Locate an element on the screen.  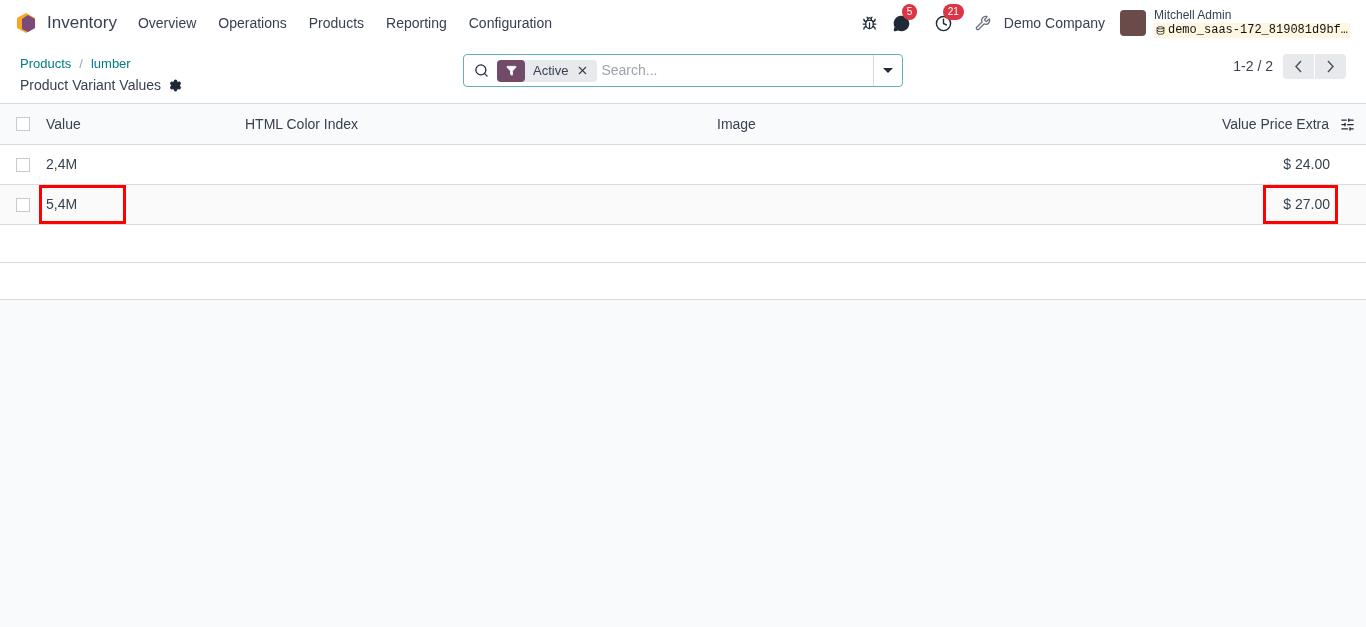
menu-item: Operations is located at coordinates (252, 23).